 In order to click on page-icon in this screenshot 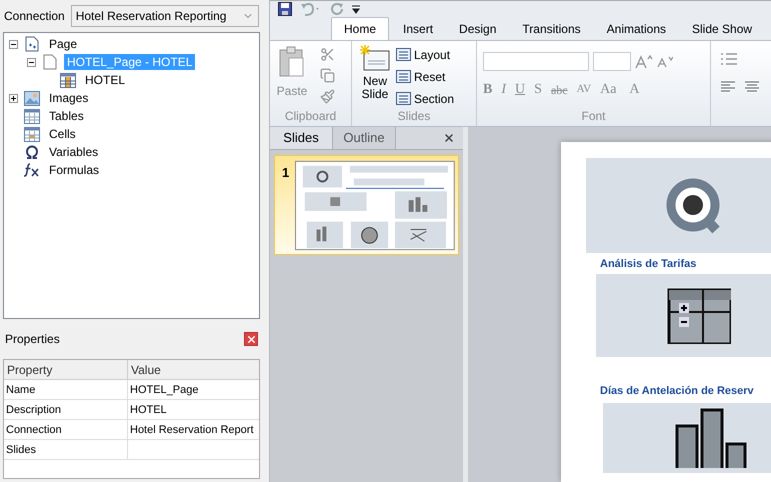, I will do `click(32, 44)`.